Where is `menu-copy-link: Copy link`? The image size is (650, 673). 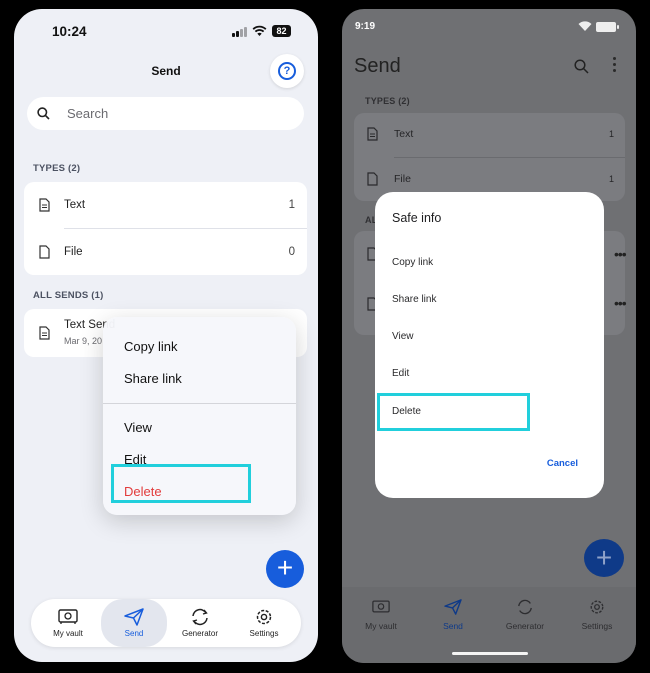
menu-copy-link: Copy link is located at coordinates (150, 346).